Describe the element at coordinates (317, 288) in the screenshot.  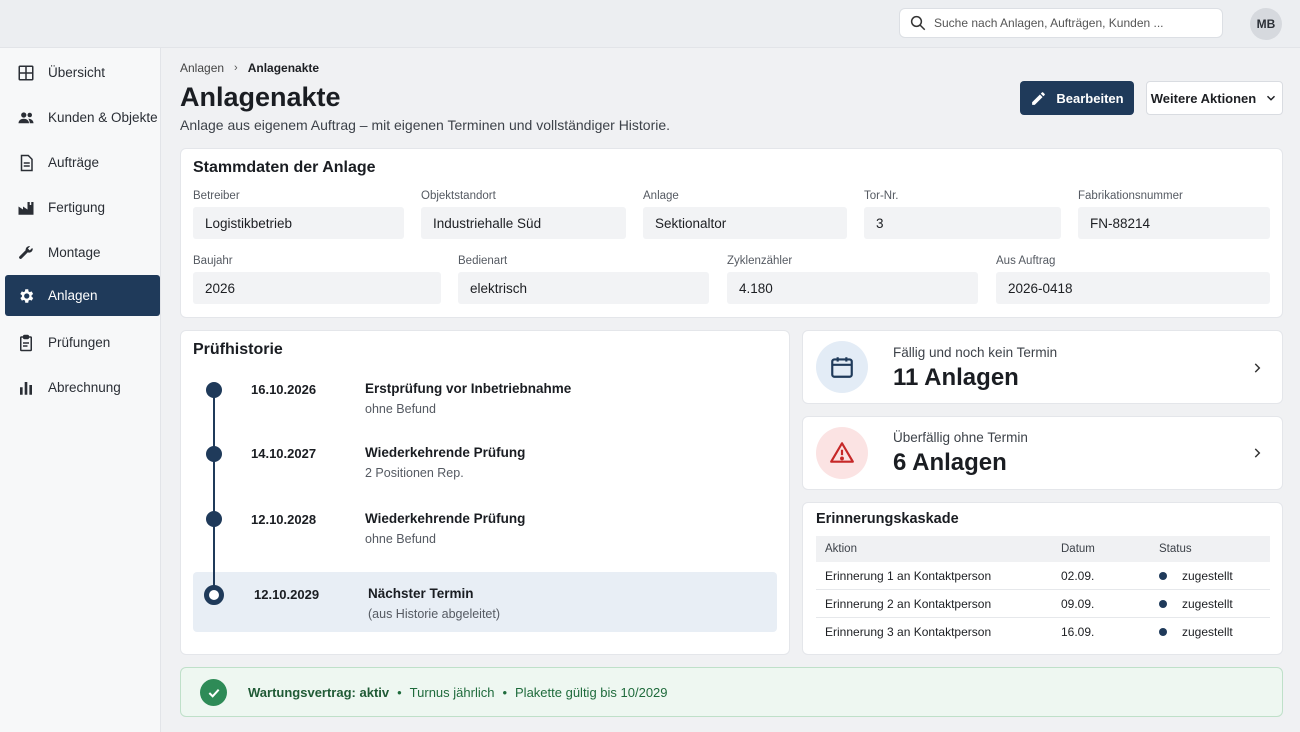
I see `field-baujahr: 2026` at that location.